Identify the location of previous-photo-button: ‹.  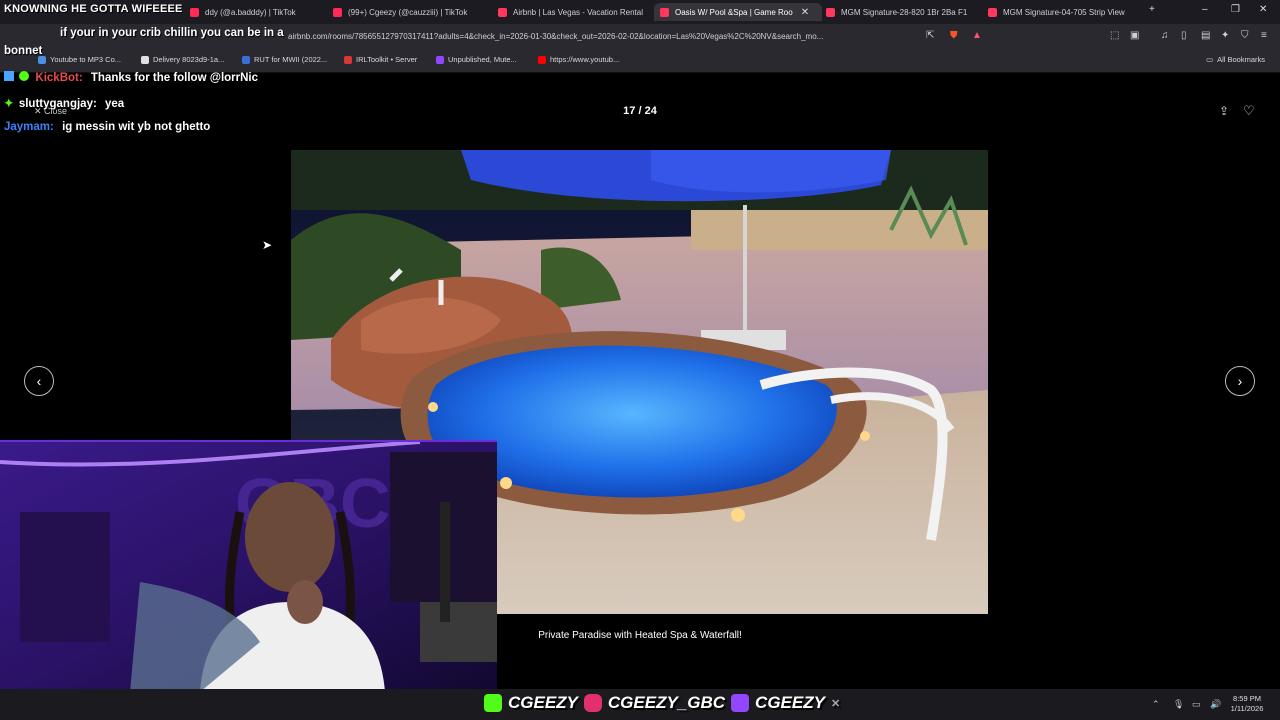
(39, 381).